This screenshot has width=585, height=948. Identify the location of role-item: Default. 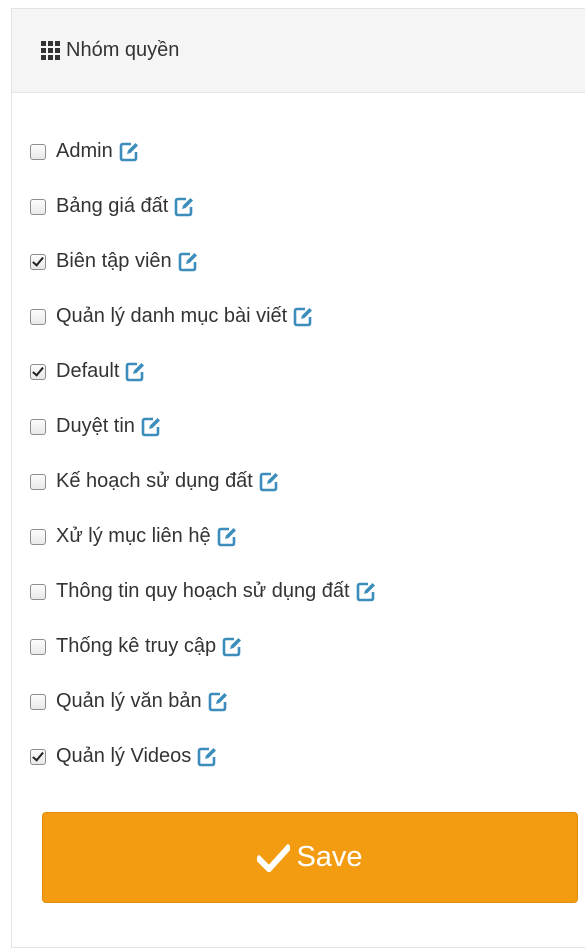
(203, 371).